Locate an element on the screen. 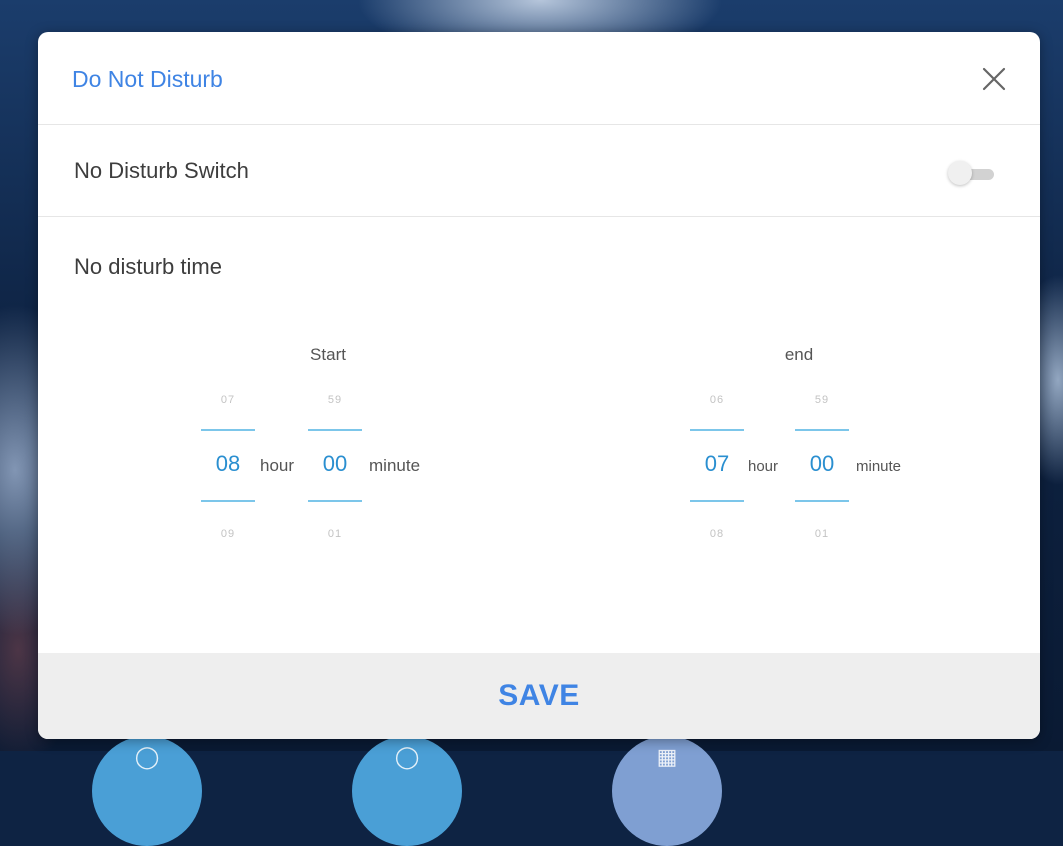 The image size is (1063, 846). no-disturb-switch-row: No Disturb Switch is located at coordinates (539, 171).